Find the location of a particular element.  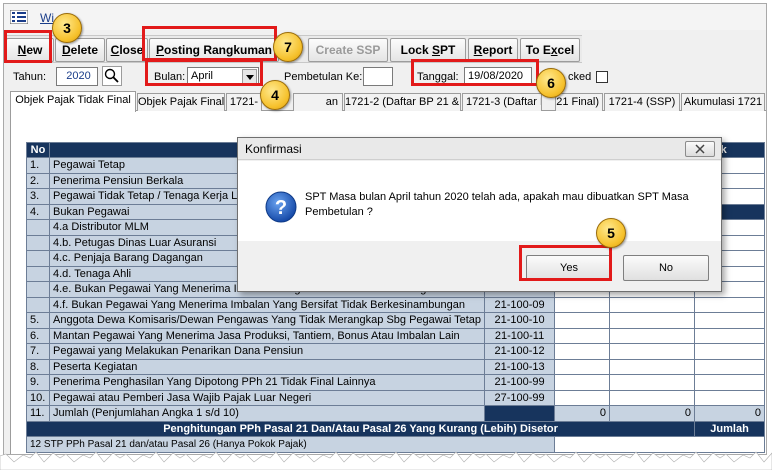

close-button: Close is located at coordinates (127, 50).